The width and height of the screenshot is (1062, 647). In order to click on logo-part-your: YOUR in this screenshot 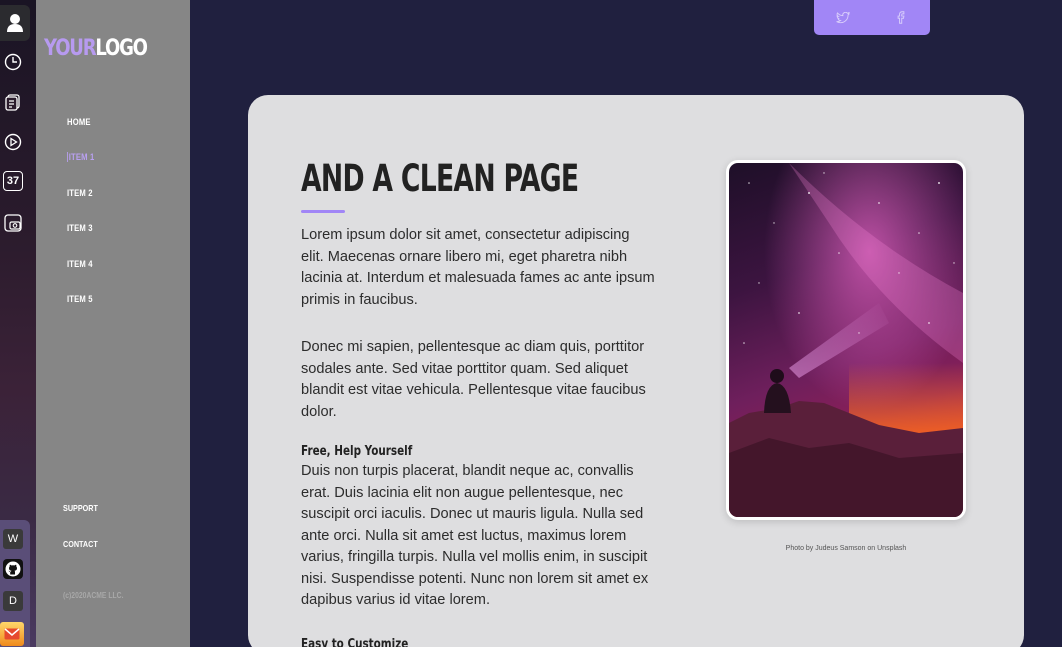, I will do `click(70, 48)`.